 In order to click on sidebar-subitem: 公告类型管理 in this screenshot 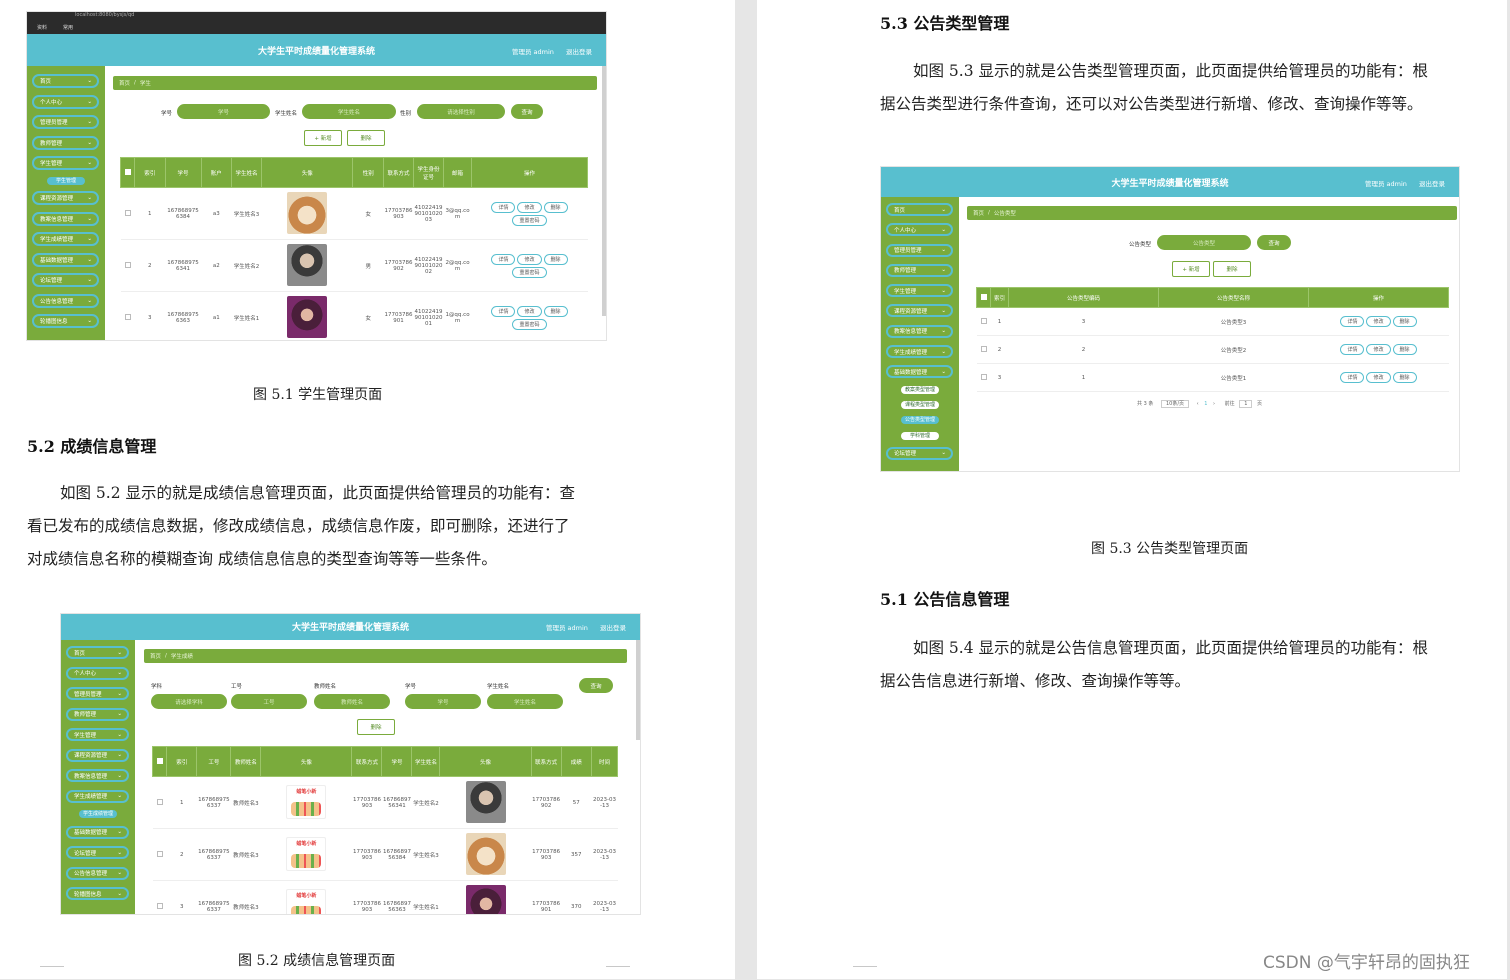, I will do `click(920, 420)`.